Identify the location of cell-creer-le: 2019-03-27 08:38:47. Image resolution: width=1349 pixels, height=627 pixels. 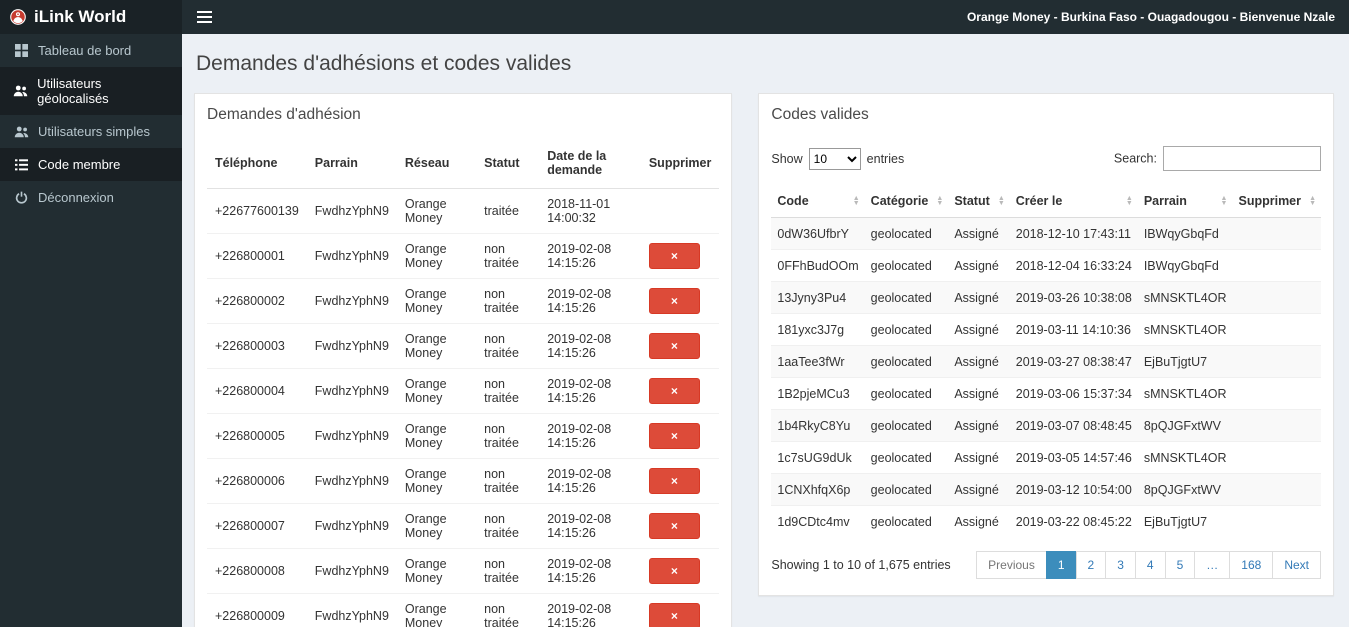
(1073, 361).